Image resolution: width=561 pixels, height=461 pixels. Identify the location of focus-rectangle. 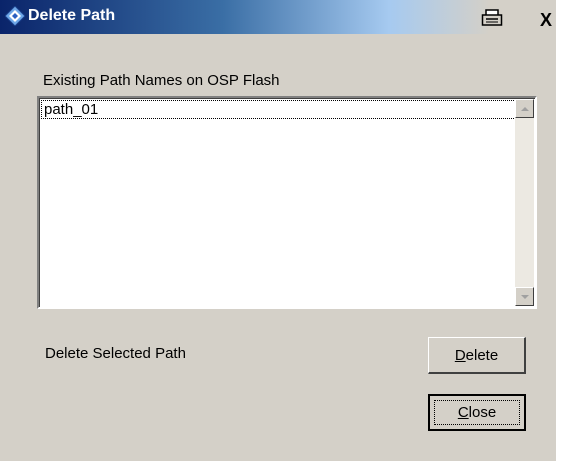
(477, 412).